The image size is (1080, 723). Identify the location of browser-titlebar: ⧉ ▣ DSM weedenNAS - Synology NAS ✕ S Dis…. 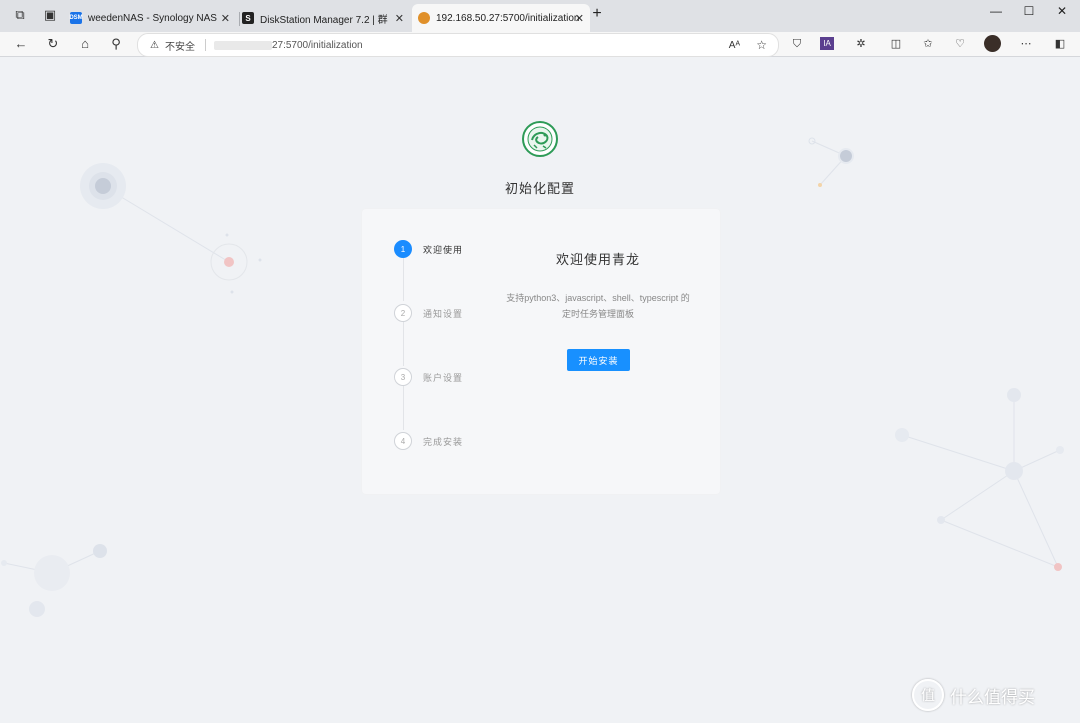
(540, 16).